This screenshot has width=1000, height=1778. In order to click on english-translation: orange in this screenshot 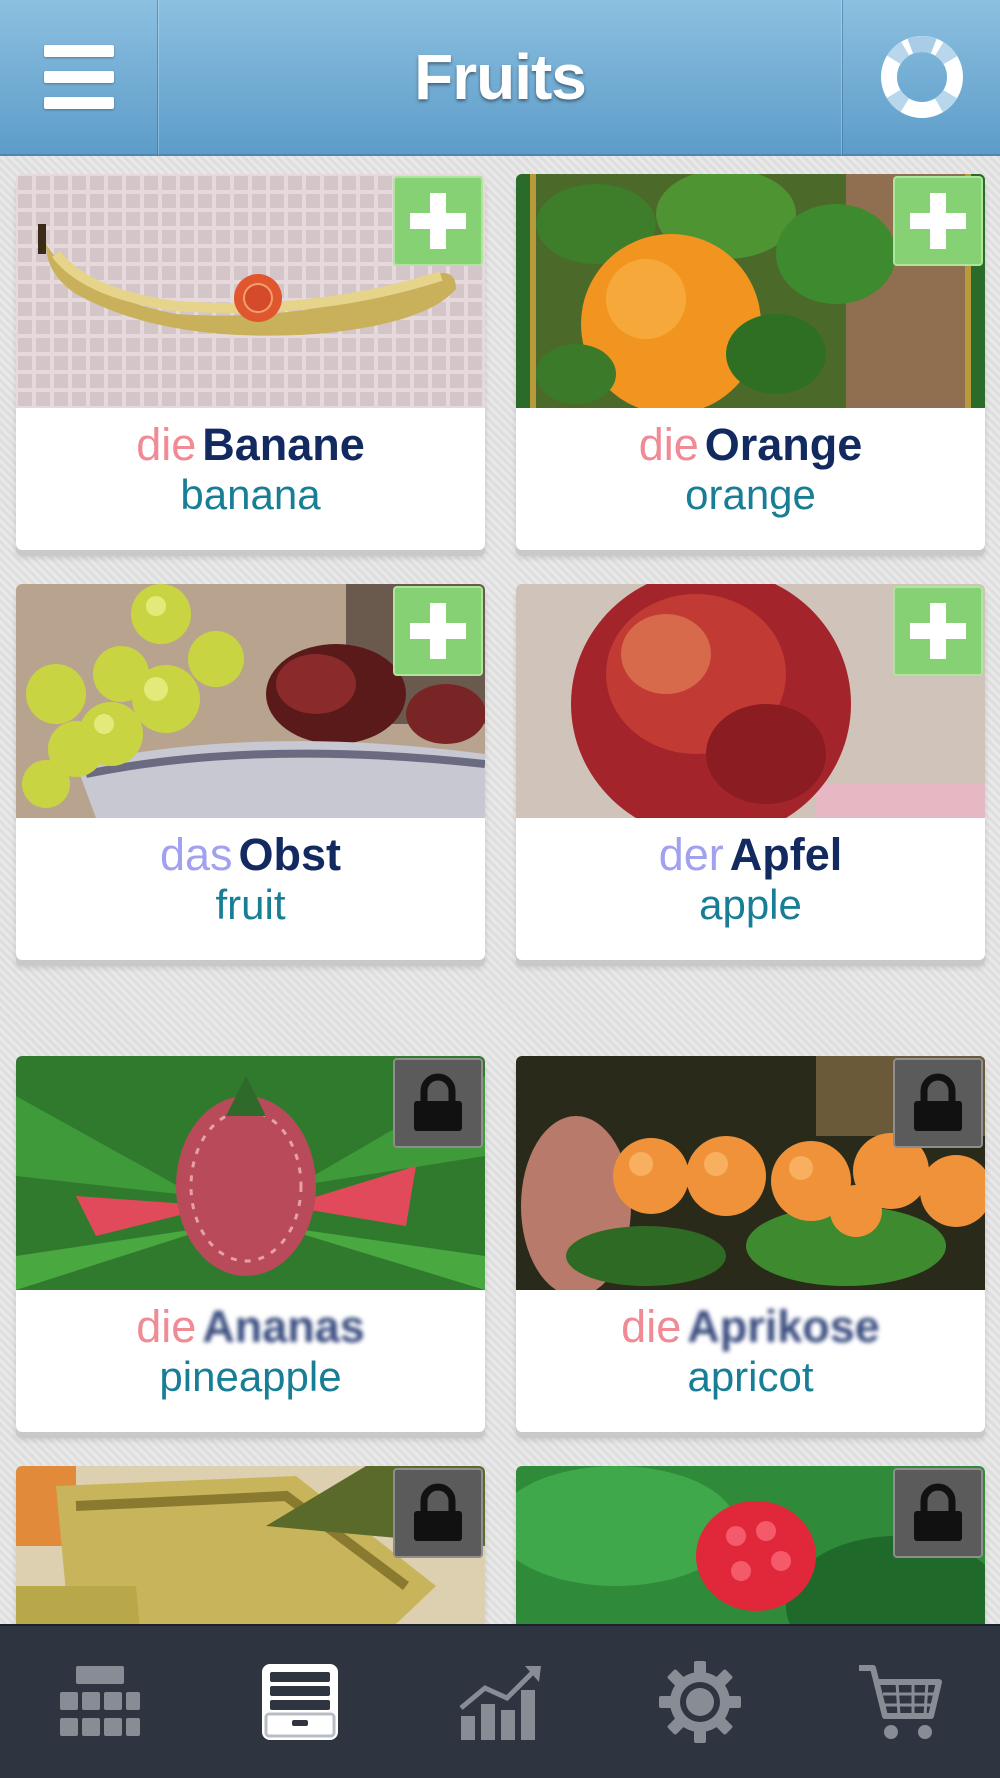, I will do `click(750, 494)`.